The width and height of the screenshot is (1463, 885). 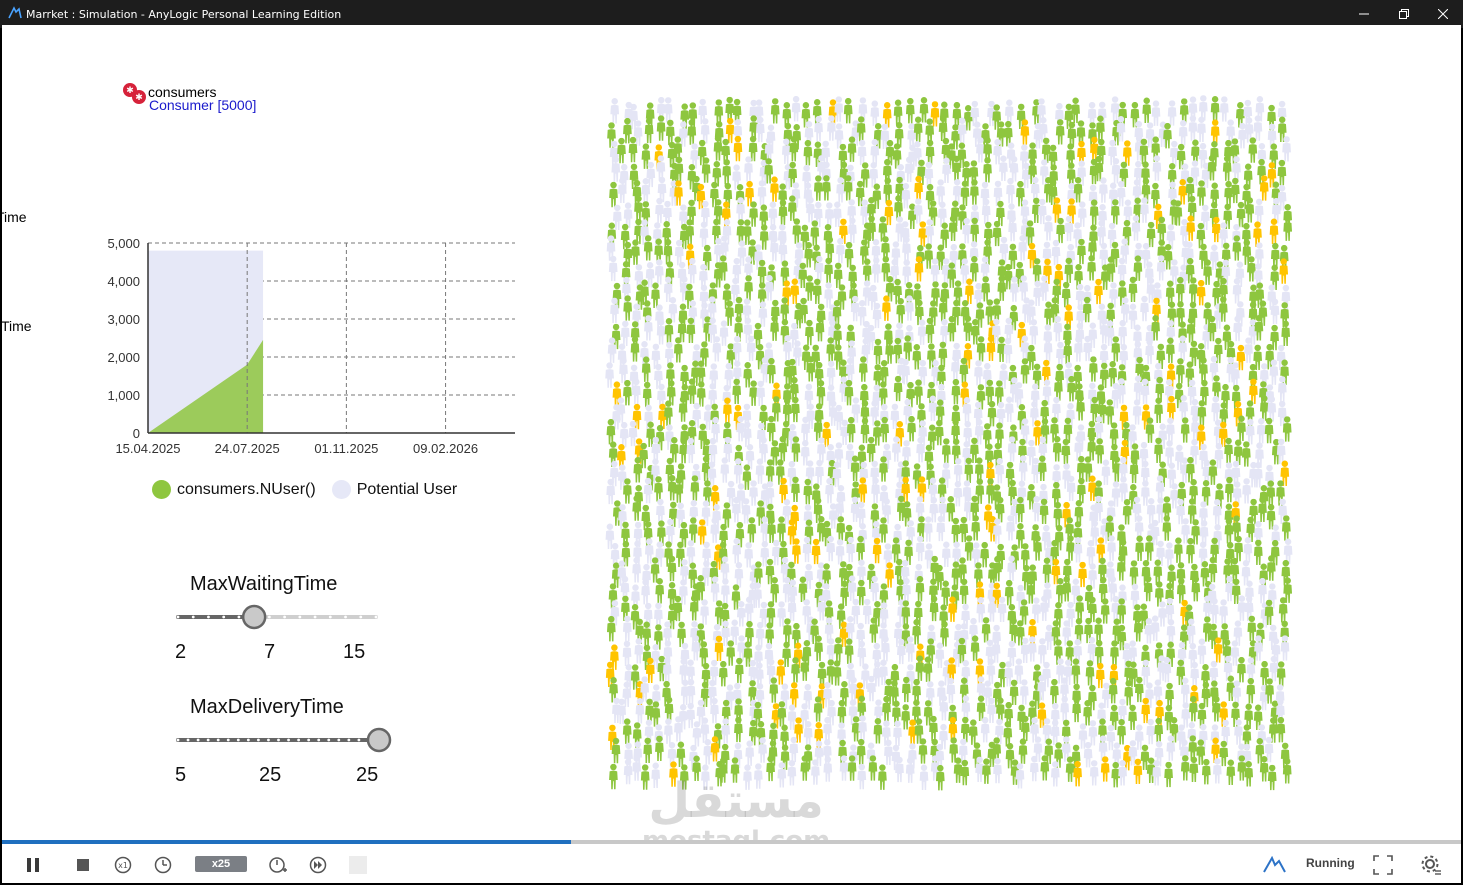 What do you see at coordinates (123, 243) in the screenshot?
I see `y-tick-label: 5,000` at bounding box center [123, 243].